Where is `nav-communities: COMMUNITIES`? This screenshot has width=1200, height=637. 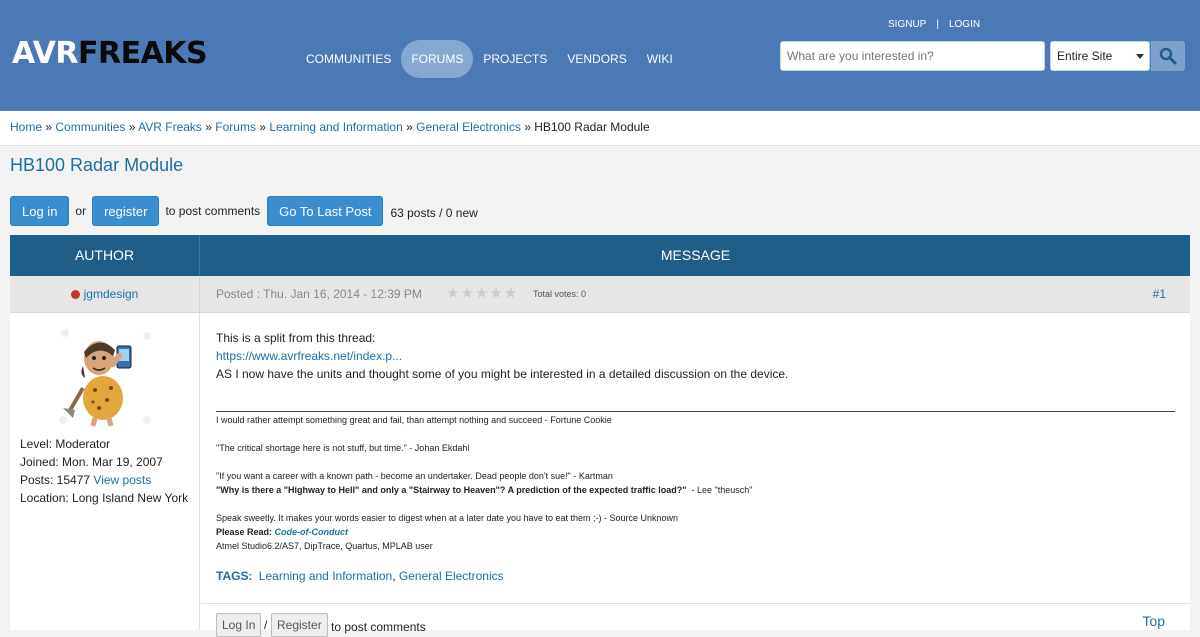
nav-communities: COMMUNITIES is located at coordinates (348, 59).